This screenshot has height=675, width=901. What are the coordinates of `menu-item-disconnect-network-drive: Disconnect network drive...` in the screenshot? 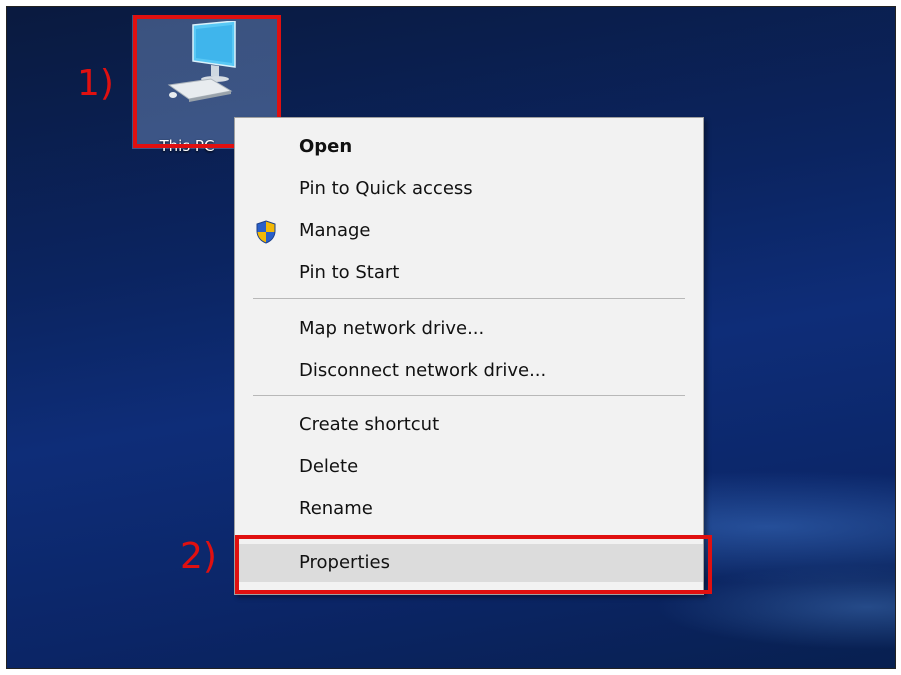 It's located at (469, 371).